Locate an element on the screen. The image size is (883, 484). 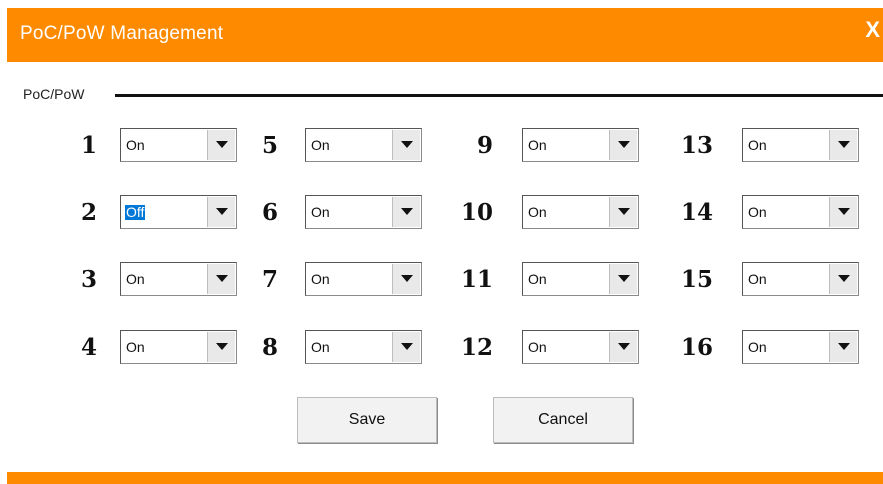
port-number: 3 is located at coordinates (88, 279).